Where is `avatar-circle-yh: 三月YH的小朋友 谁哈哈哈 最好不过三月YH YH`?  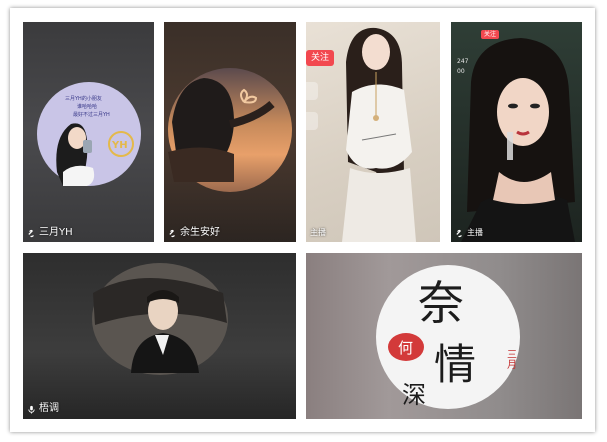
avatar-circle-yh: 三月YH的小朋友 谁哈哈哈 最好不过三月YH YH is located at coordinates (89, 134).